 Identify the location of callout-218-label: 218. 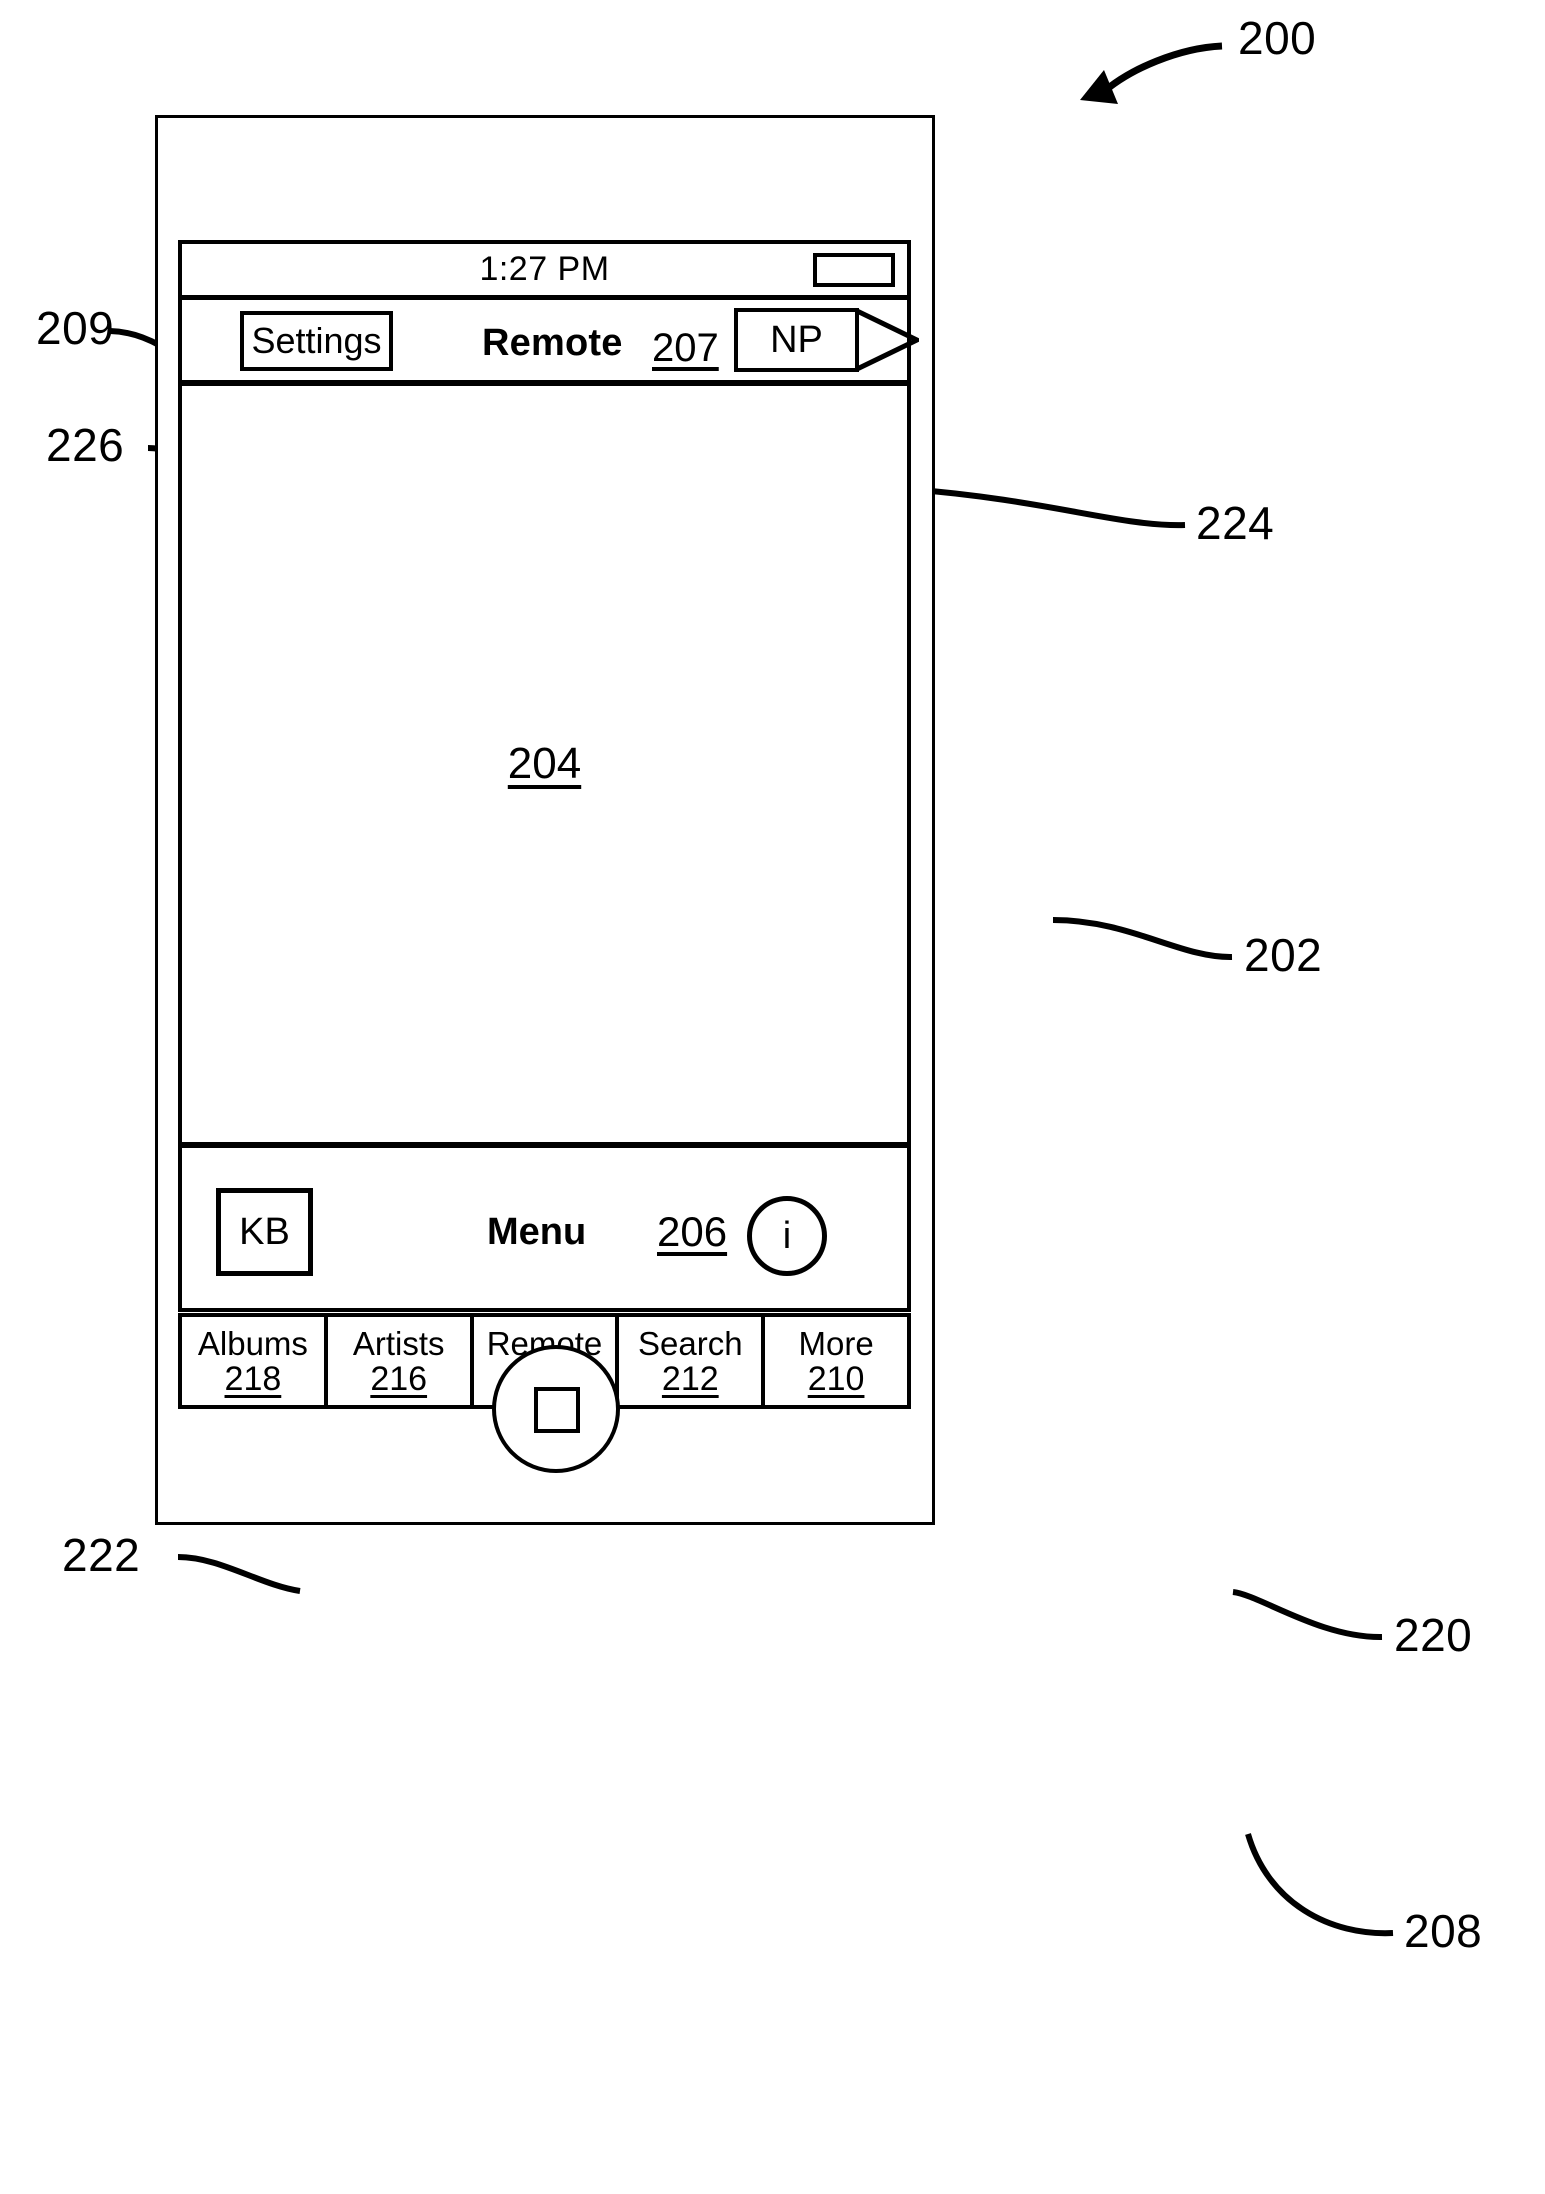
(253, 1378).